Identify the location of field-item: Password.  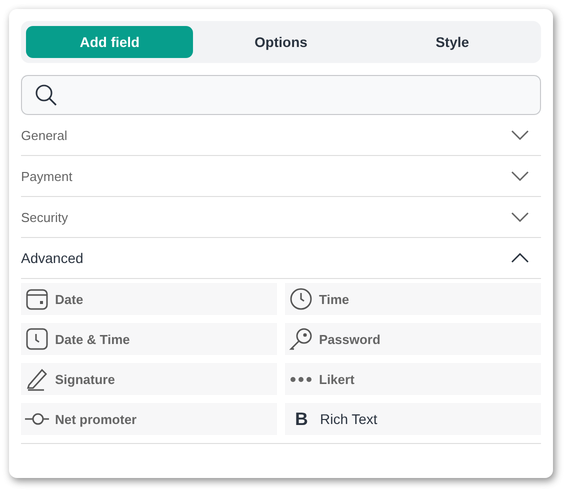
(413, 339).